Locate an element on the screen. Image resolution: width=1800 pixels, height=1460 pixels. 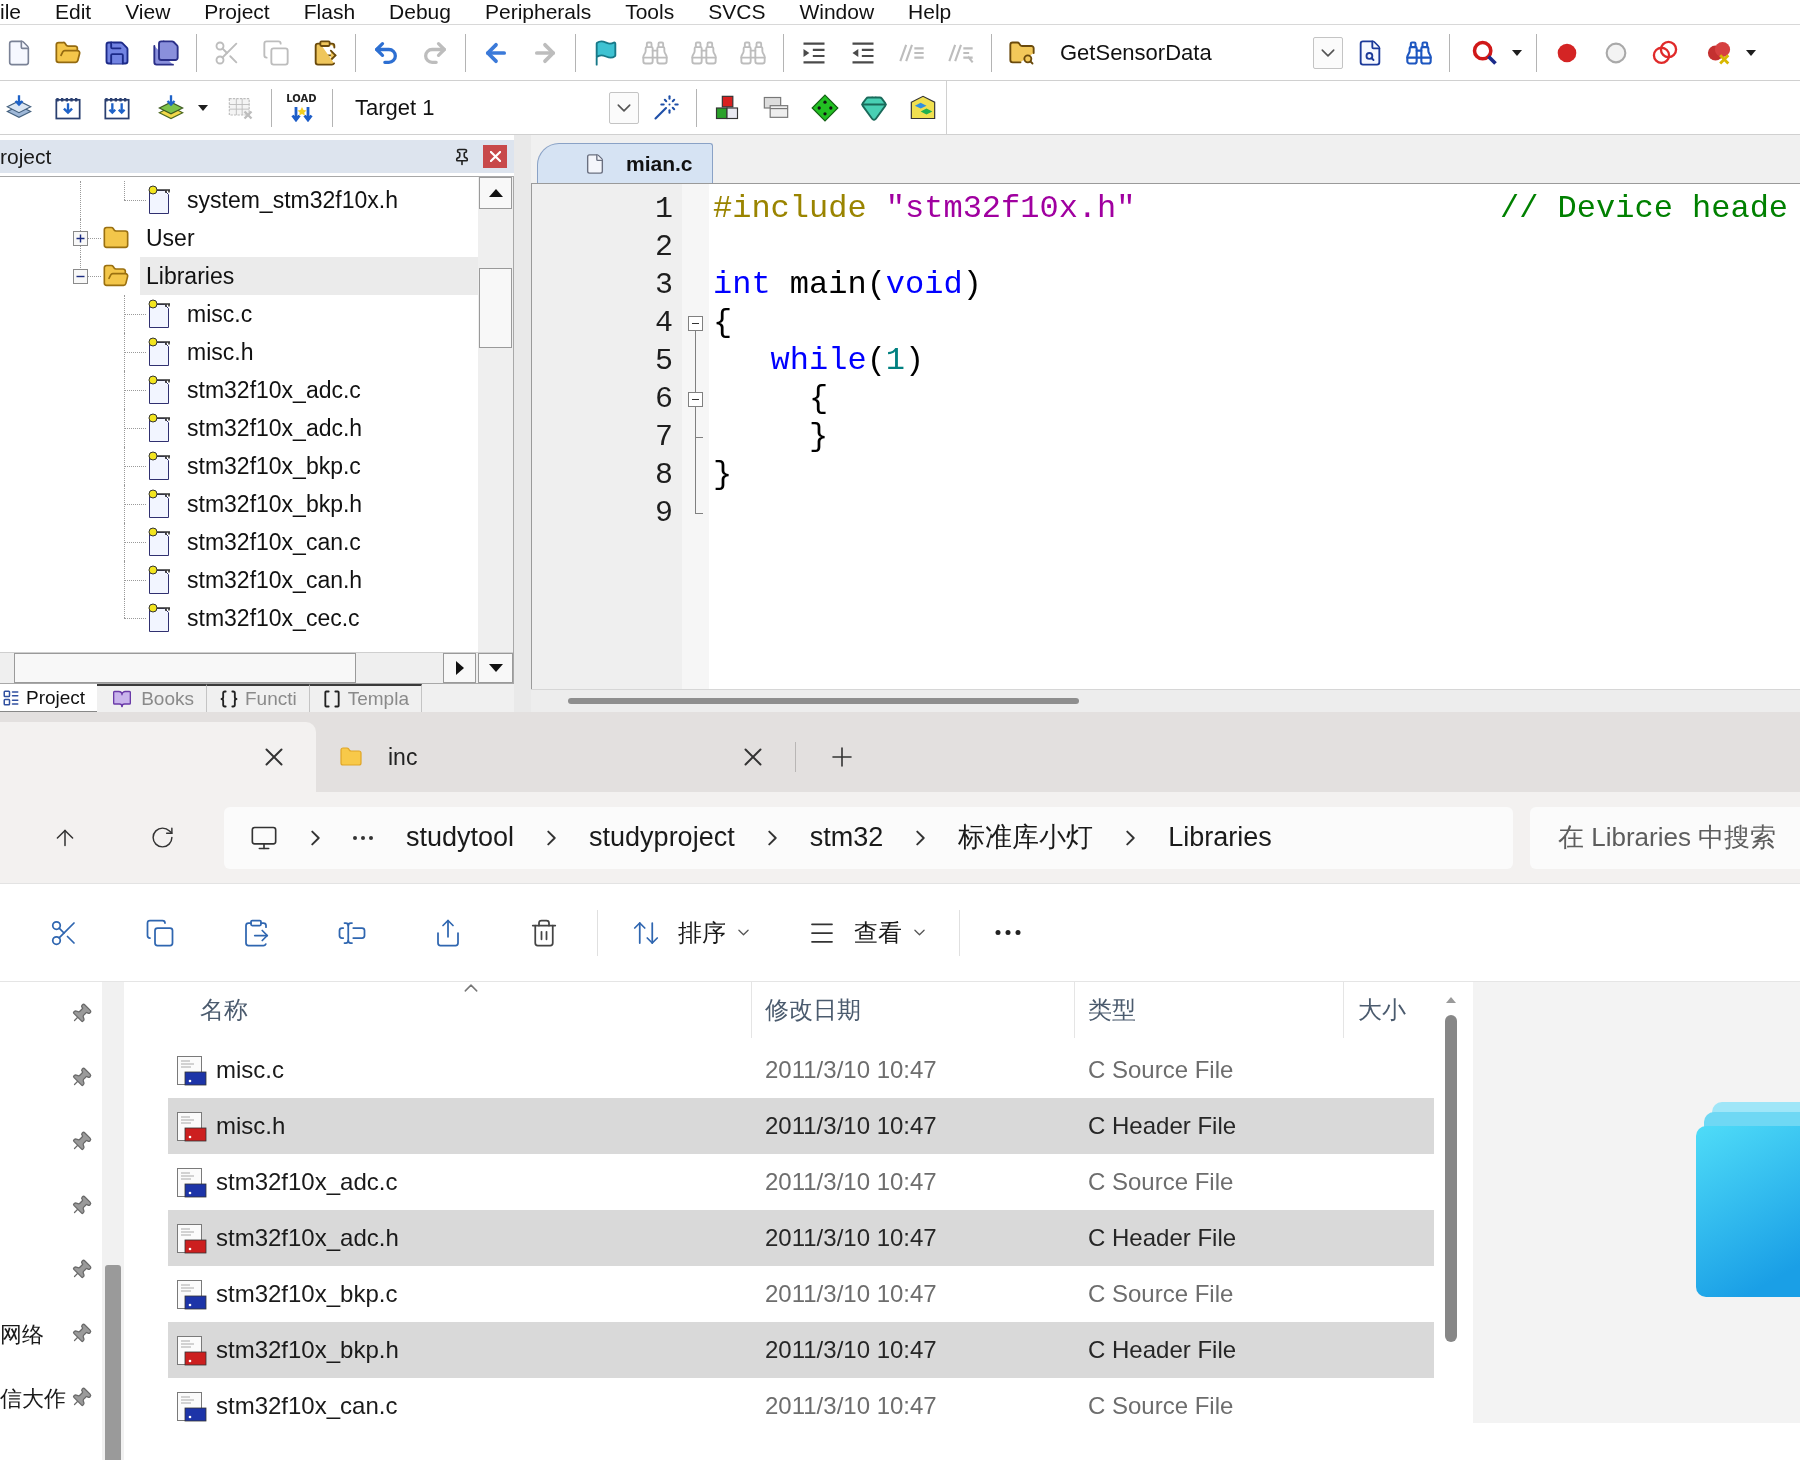
menu-item: Flash is located at coordinates (329, 12).